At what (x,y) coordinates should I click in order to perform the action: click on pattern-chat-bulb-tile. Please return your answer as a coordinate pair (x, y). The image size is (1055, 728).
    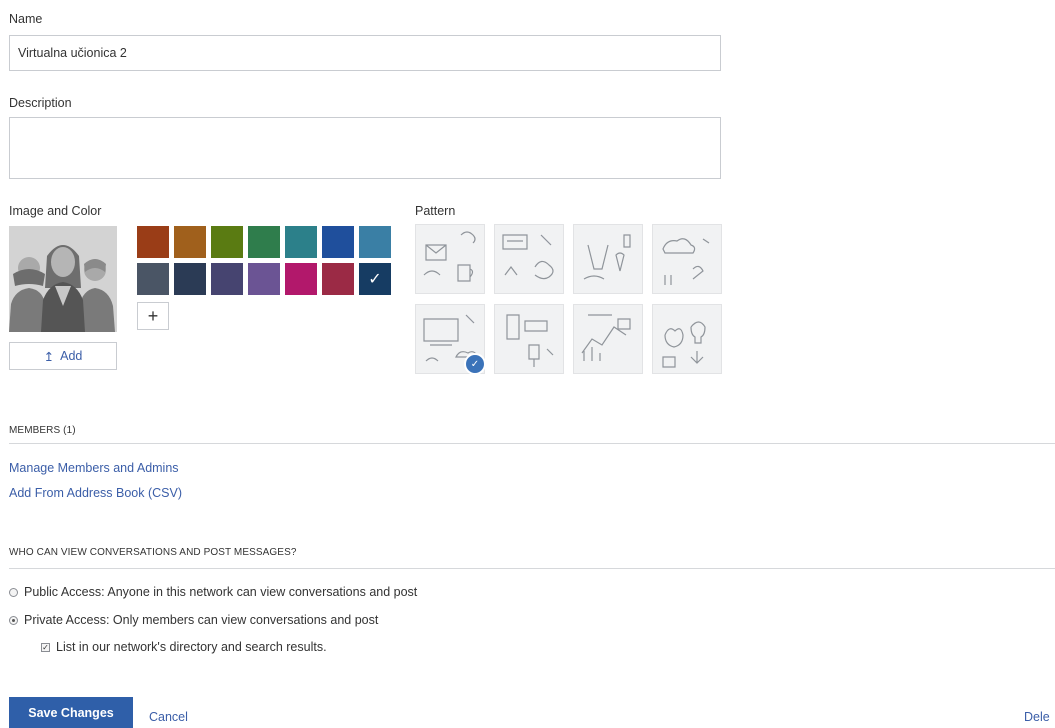
    Looking at the image, I should click on (529, 339).